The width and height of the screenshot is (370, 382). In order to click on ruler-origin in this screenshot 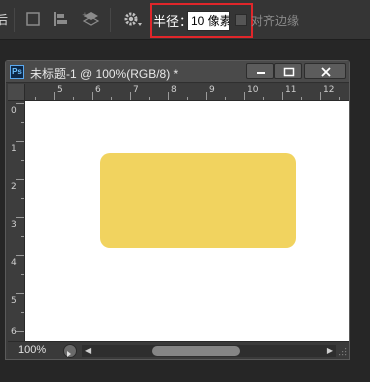, I will do `click(16, 92)`.